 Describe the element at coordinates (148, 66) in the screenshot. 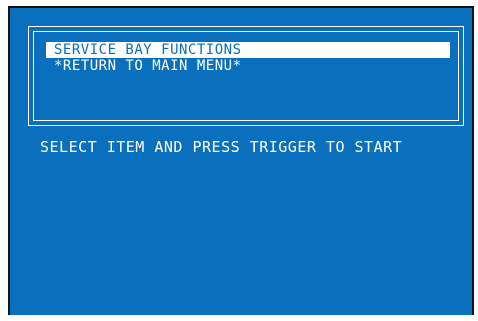

I see `menu-item-return-to-main-menu: *RETURN TO MAIN MENU*` at that location.